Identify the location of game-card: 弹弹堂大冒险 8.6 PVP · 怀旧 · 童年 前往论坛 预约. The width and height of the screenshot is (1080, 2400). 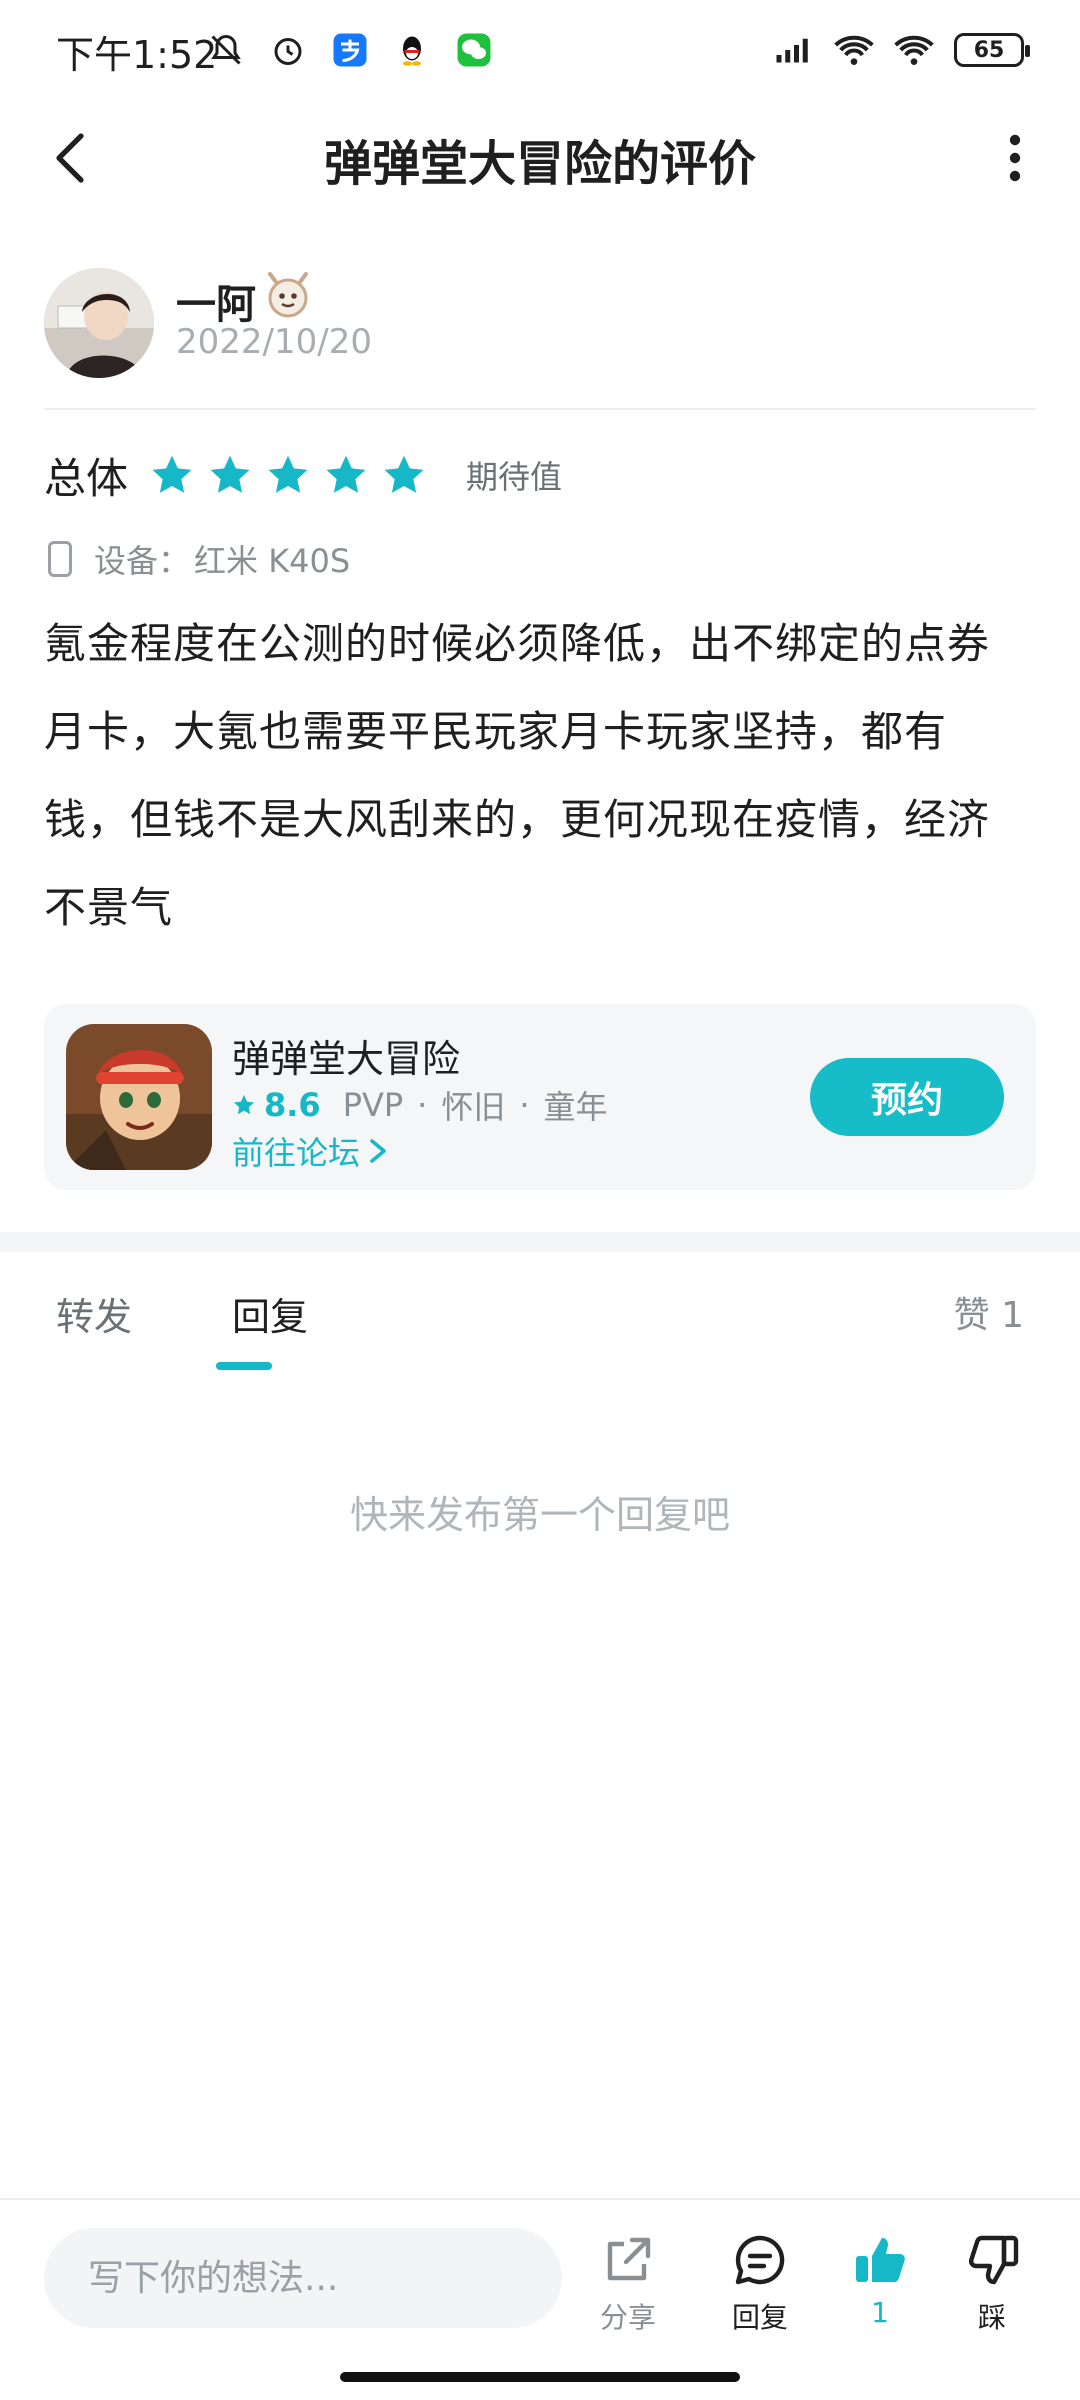
(540, 1097).